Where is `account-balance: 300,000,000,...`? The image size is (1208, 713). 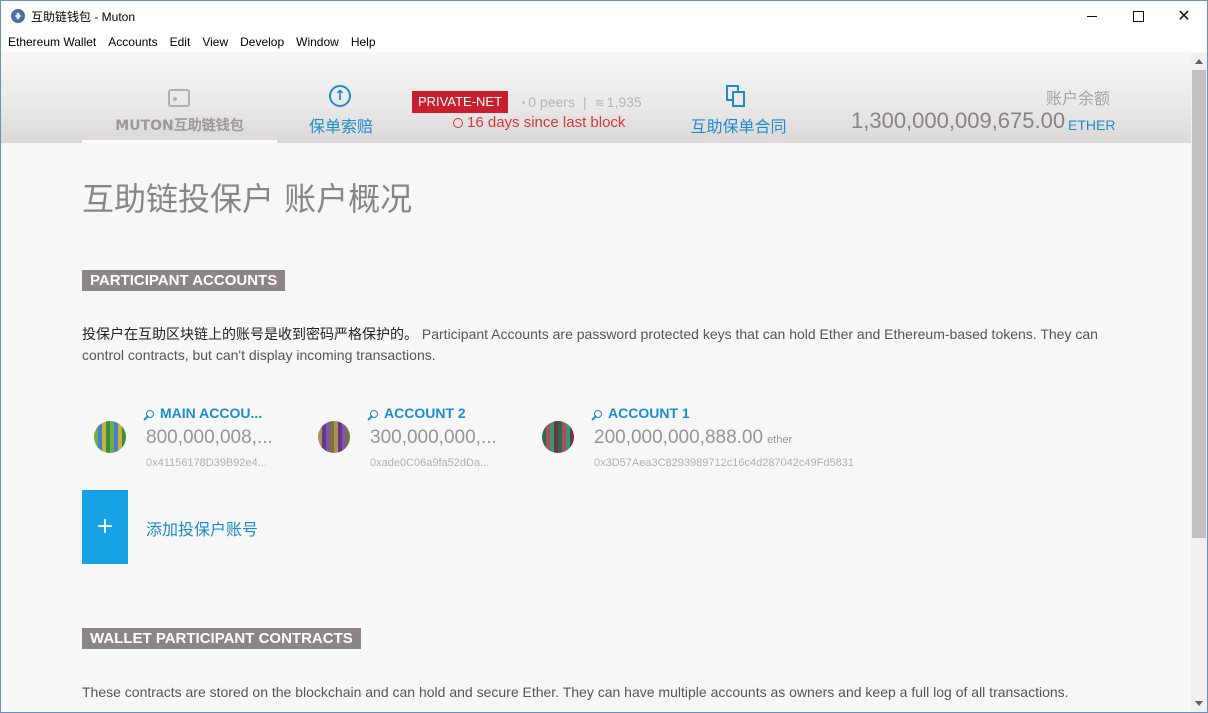
account-balance: 300,000,000,... is located at coordinates (435, 438).